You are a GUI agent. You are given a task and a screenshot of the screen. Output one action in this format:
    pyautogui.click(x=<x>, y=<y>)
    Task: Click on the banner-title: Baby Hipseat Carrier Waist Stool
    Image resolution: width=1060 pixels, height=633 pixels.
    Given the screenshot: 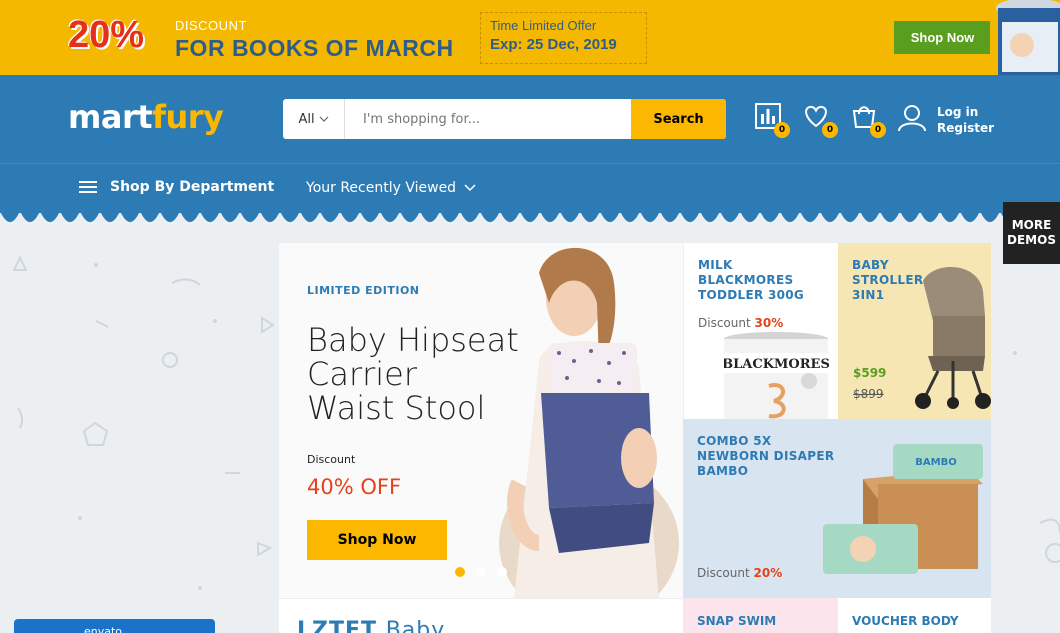 What is the action you would take?
    pyautogui.click(x=413, y=374)
    